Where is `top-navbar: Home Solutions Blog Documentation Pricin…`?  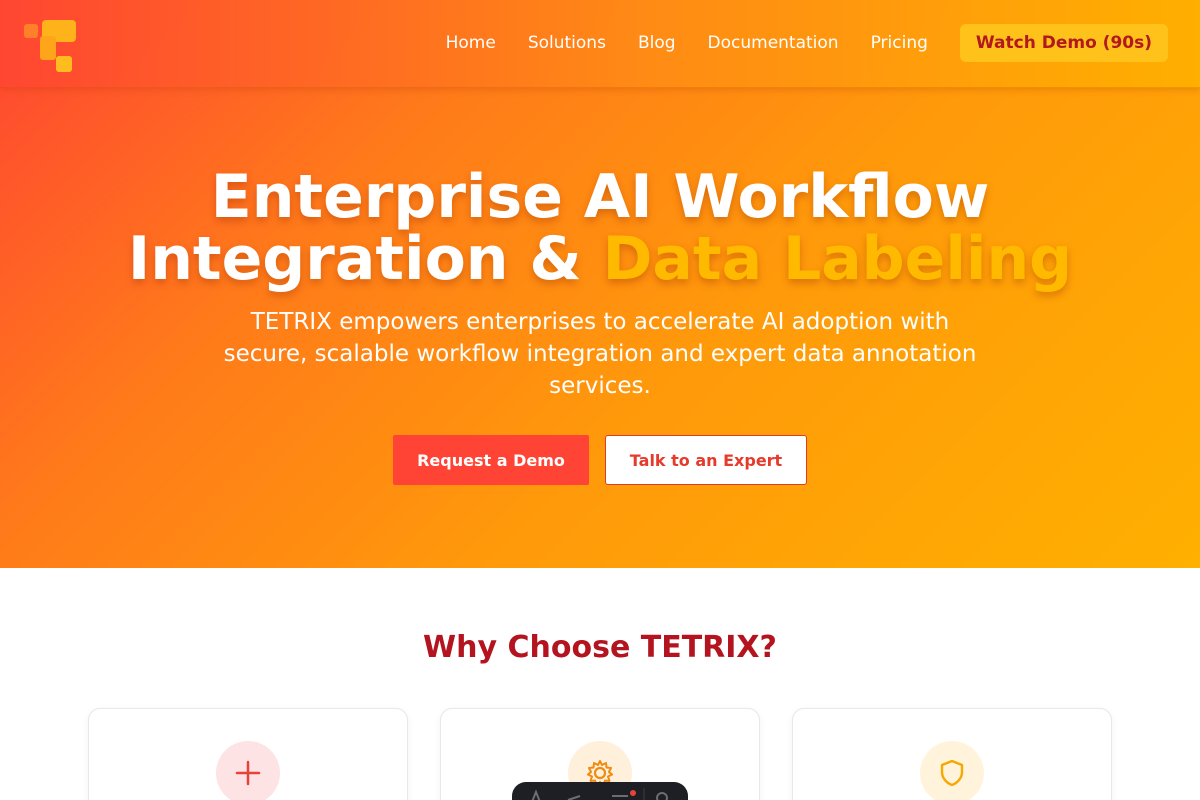 top-navbar: Home Solutions Blog Documentation Pricin… is located at coordinates (600, 44).